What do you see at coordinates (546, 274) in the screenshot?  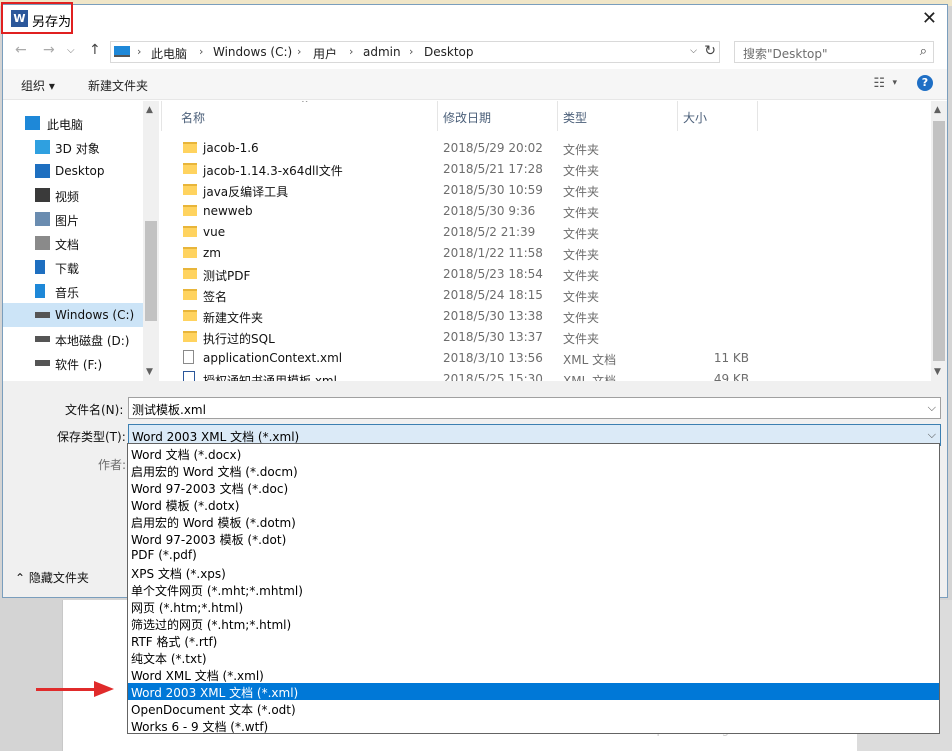 I see `file-row: 测试PDF 2018/5/23 18:54 文件夹` at bounding box center [546, 274].